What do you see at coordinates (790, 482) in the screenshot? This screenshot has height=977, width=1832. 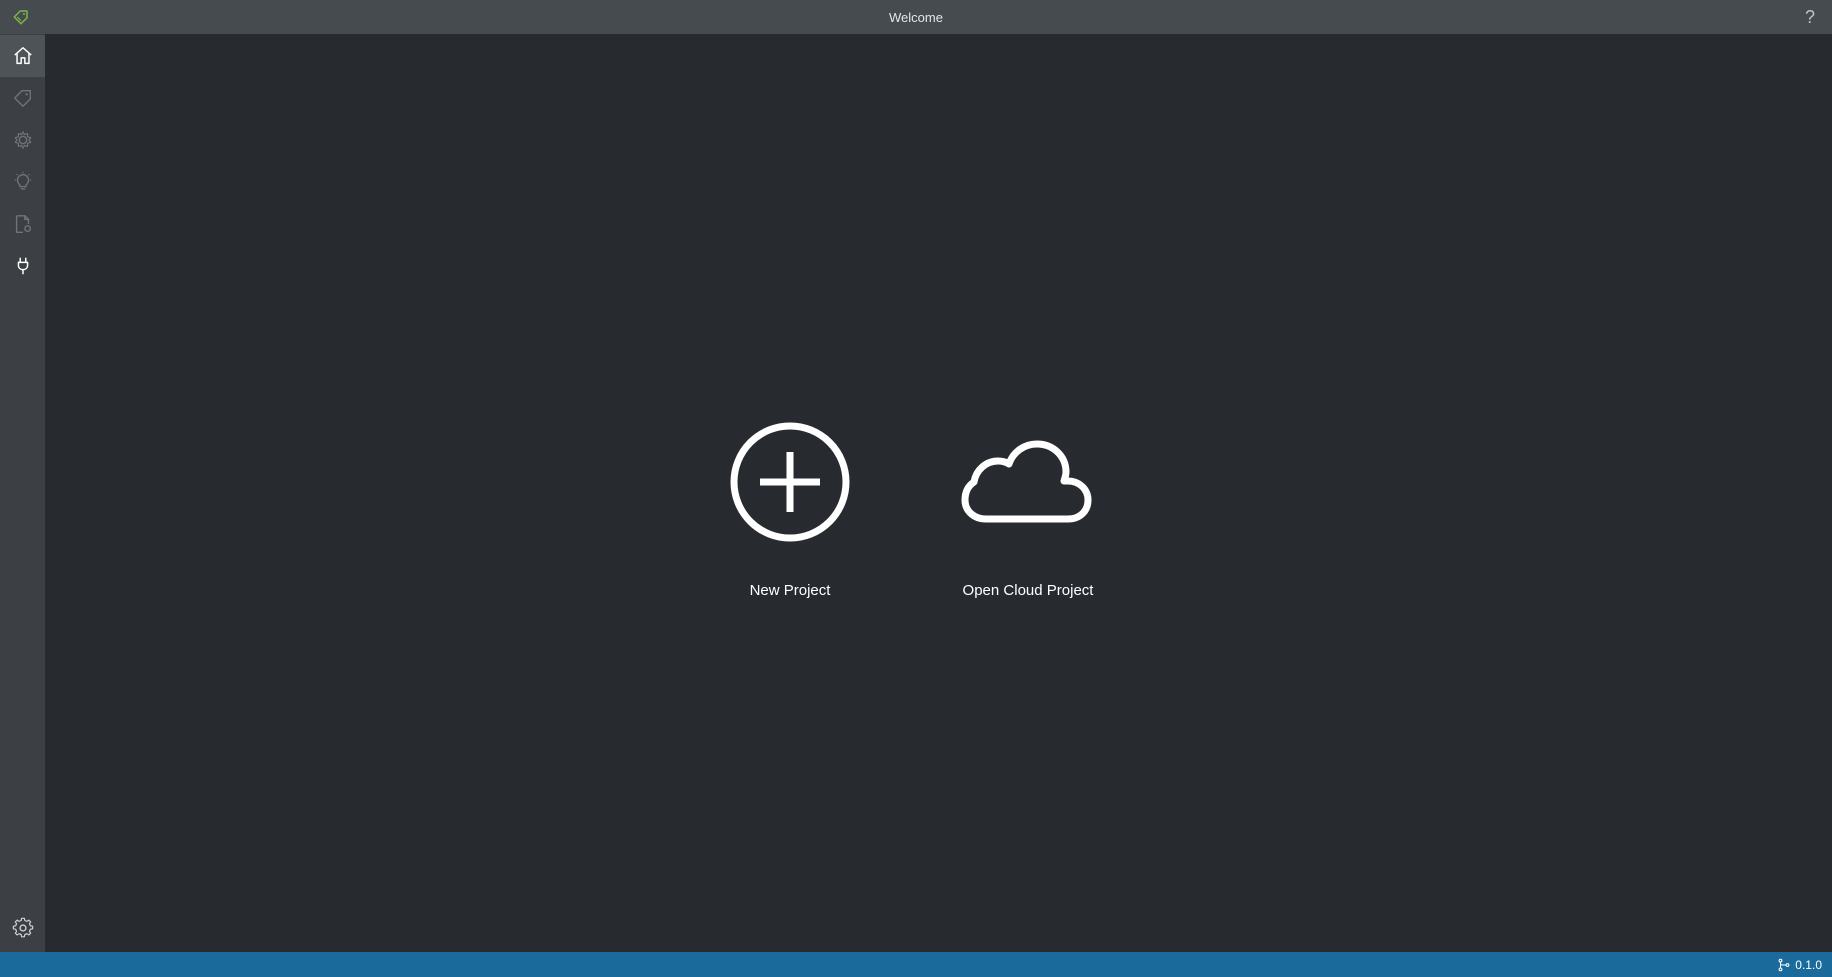 I see `plus-circle-icon` at bounding box center [790, 482].